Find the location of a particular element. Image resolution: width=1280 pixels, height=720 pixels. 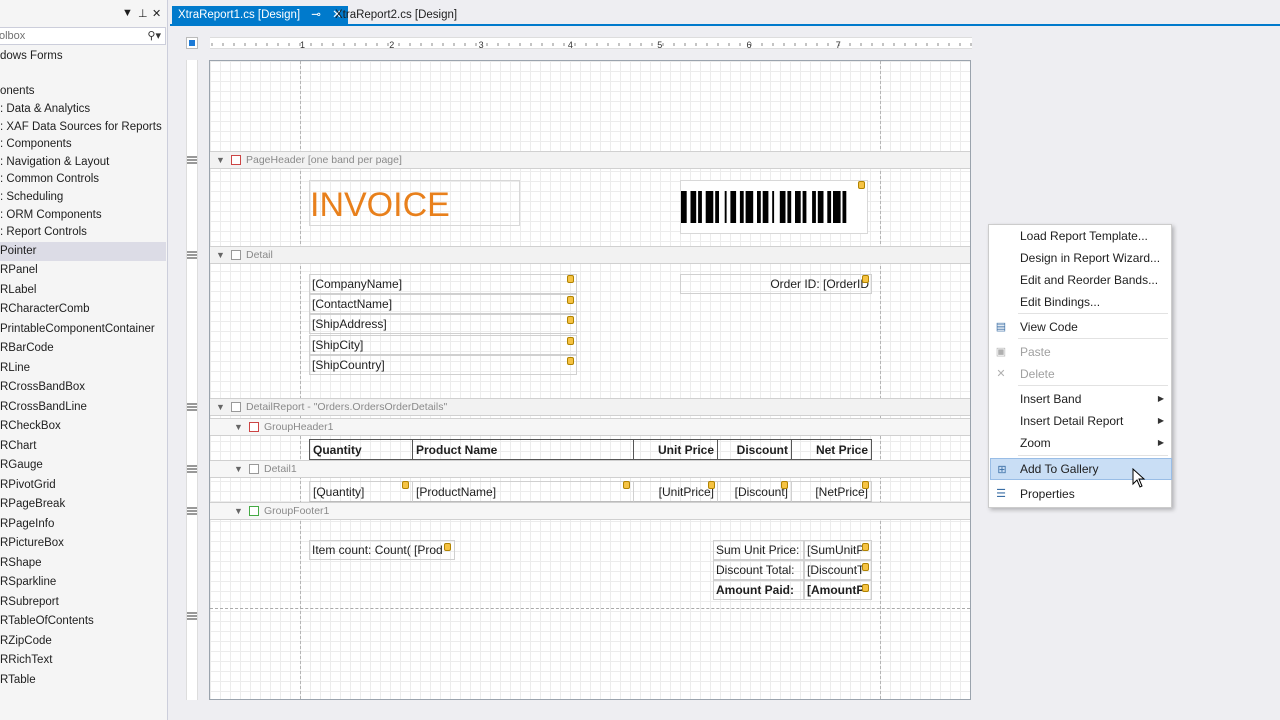

toolbox-item: RRichText is located at coordinates (83, 660).